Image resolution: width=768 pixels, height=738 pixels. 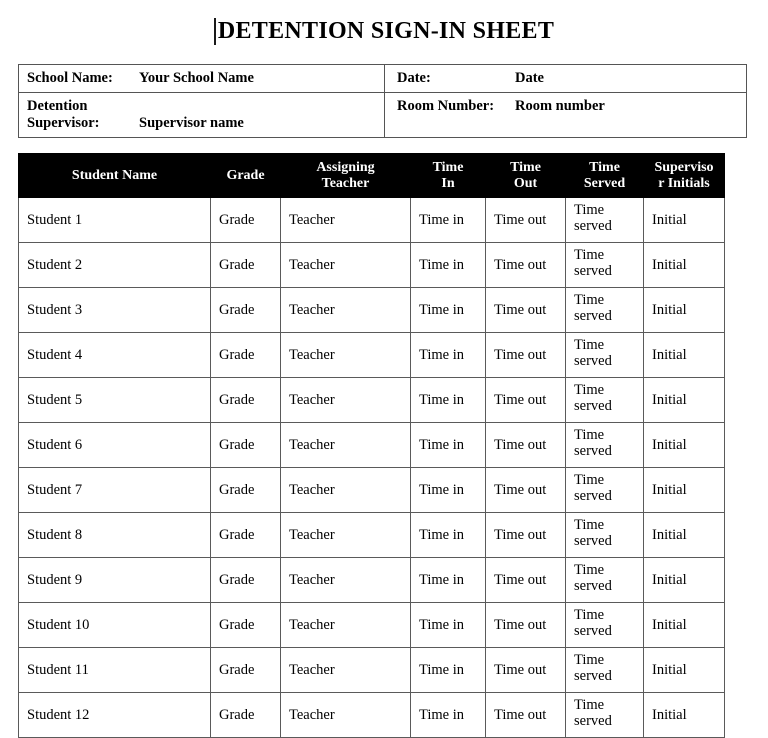 What do you see at coordinates (114, 535) in the screenshot?
I see `cell-student-name: Student 8` at bounding box center [114, 535].